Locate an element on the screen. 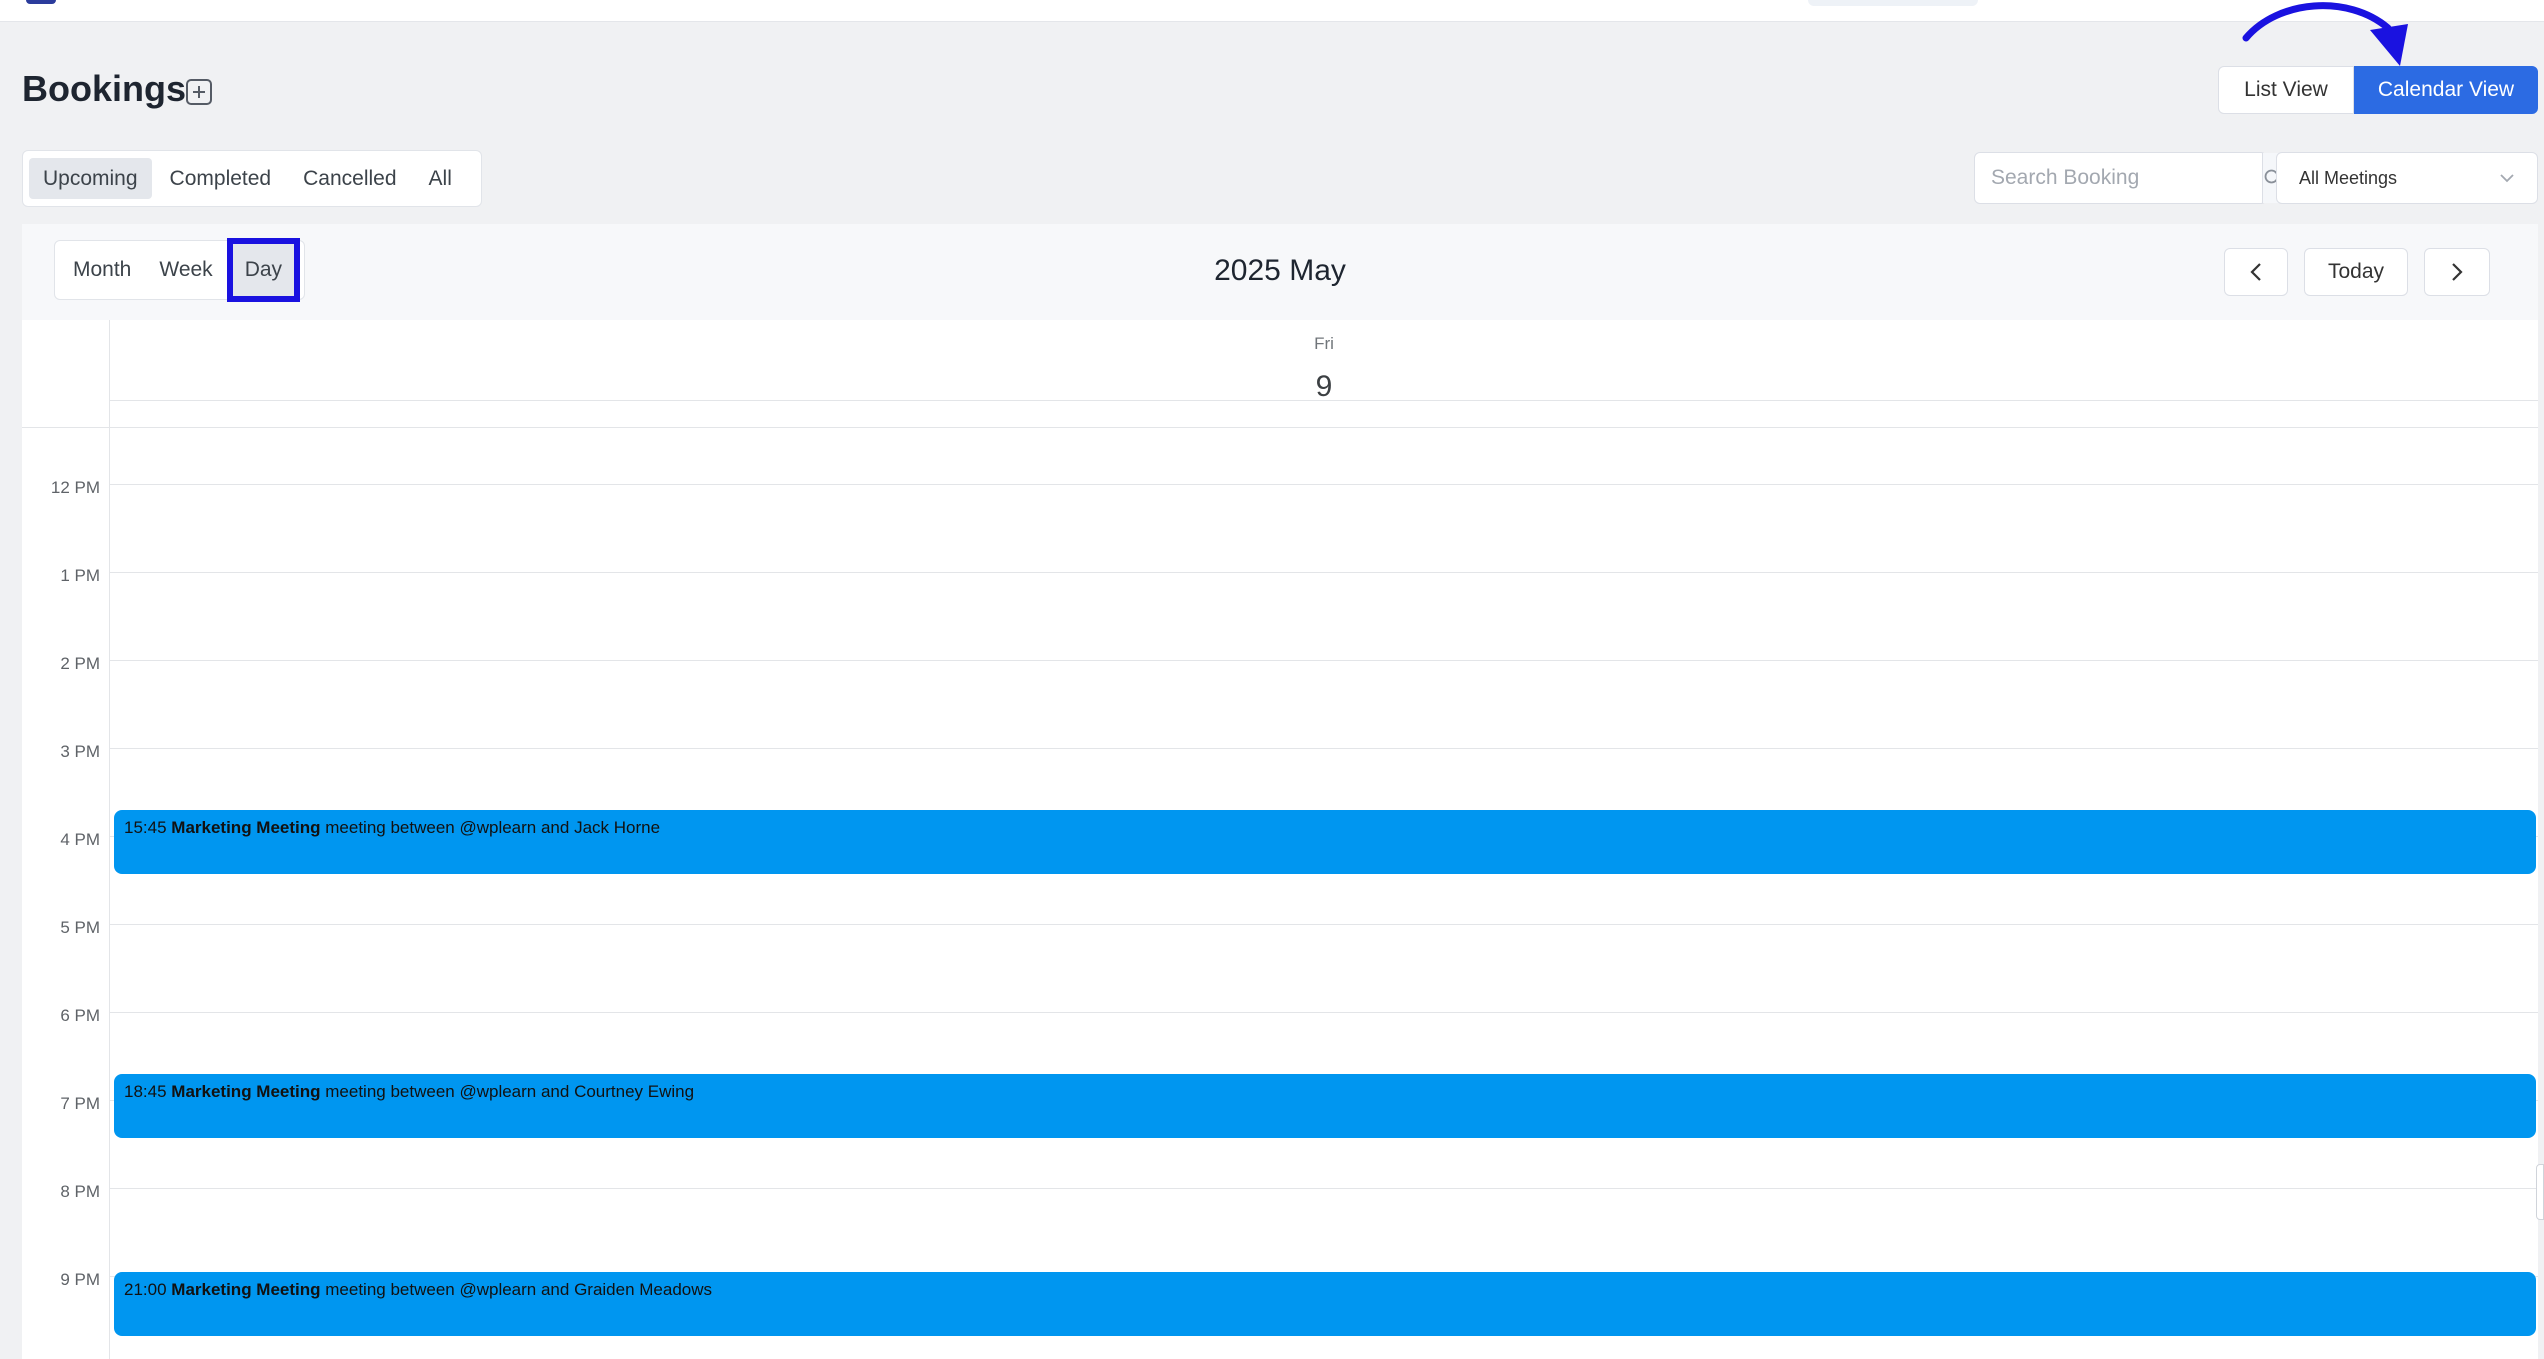 The width and height of the screenshot is (2544, 1359). day-header: Fri 9 is located at coordinates (1324, 374).